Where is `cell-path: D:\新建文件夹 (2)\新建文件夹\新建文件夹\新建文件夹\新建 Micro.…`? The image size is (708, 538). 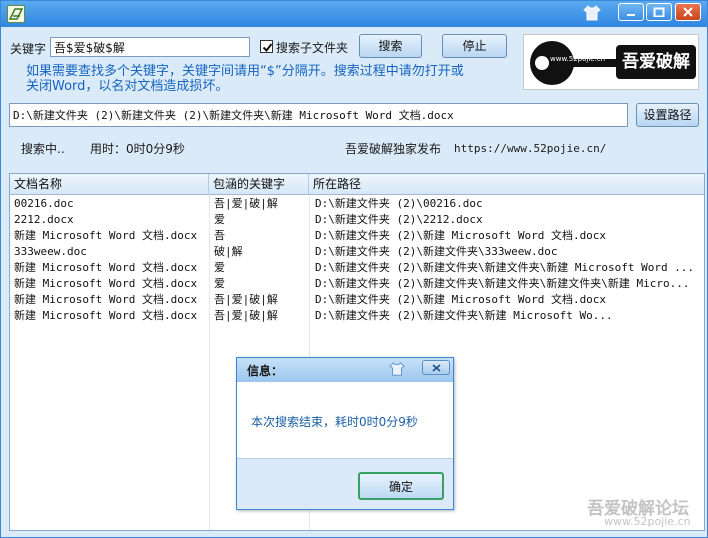
cell-path: D:\新建文件夹 (2)\新建文件夹\新建文件夹\新建文件夹\新建 Micro.… is located at coordinates (502, 283).